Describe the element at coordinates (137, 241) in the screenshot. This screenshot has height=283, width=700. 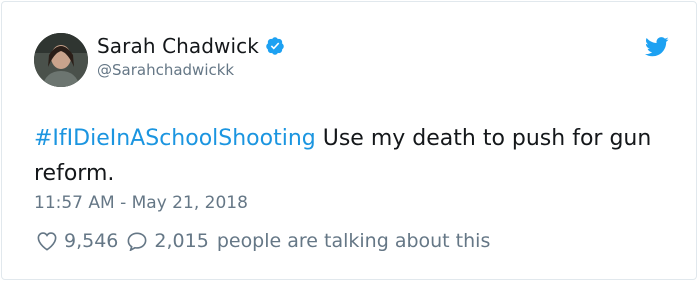
I see `reply-bubble-icon` at that location.